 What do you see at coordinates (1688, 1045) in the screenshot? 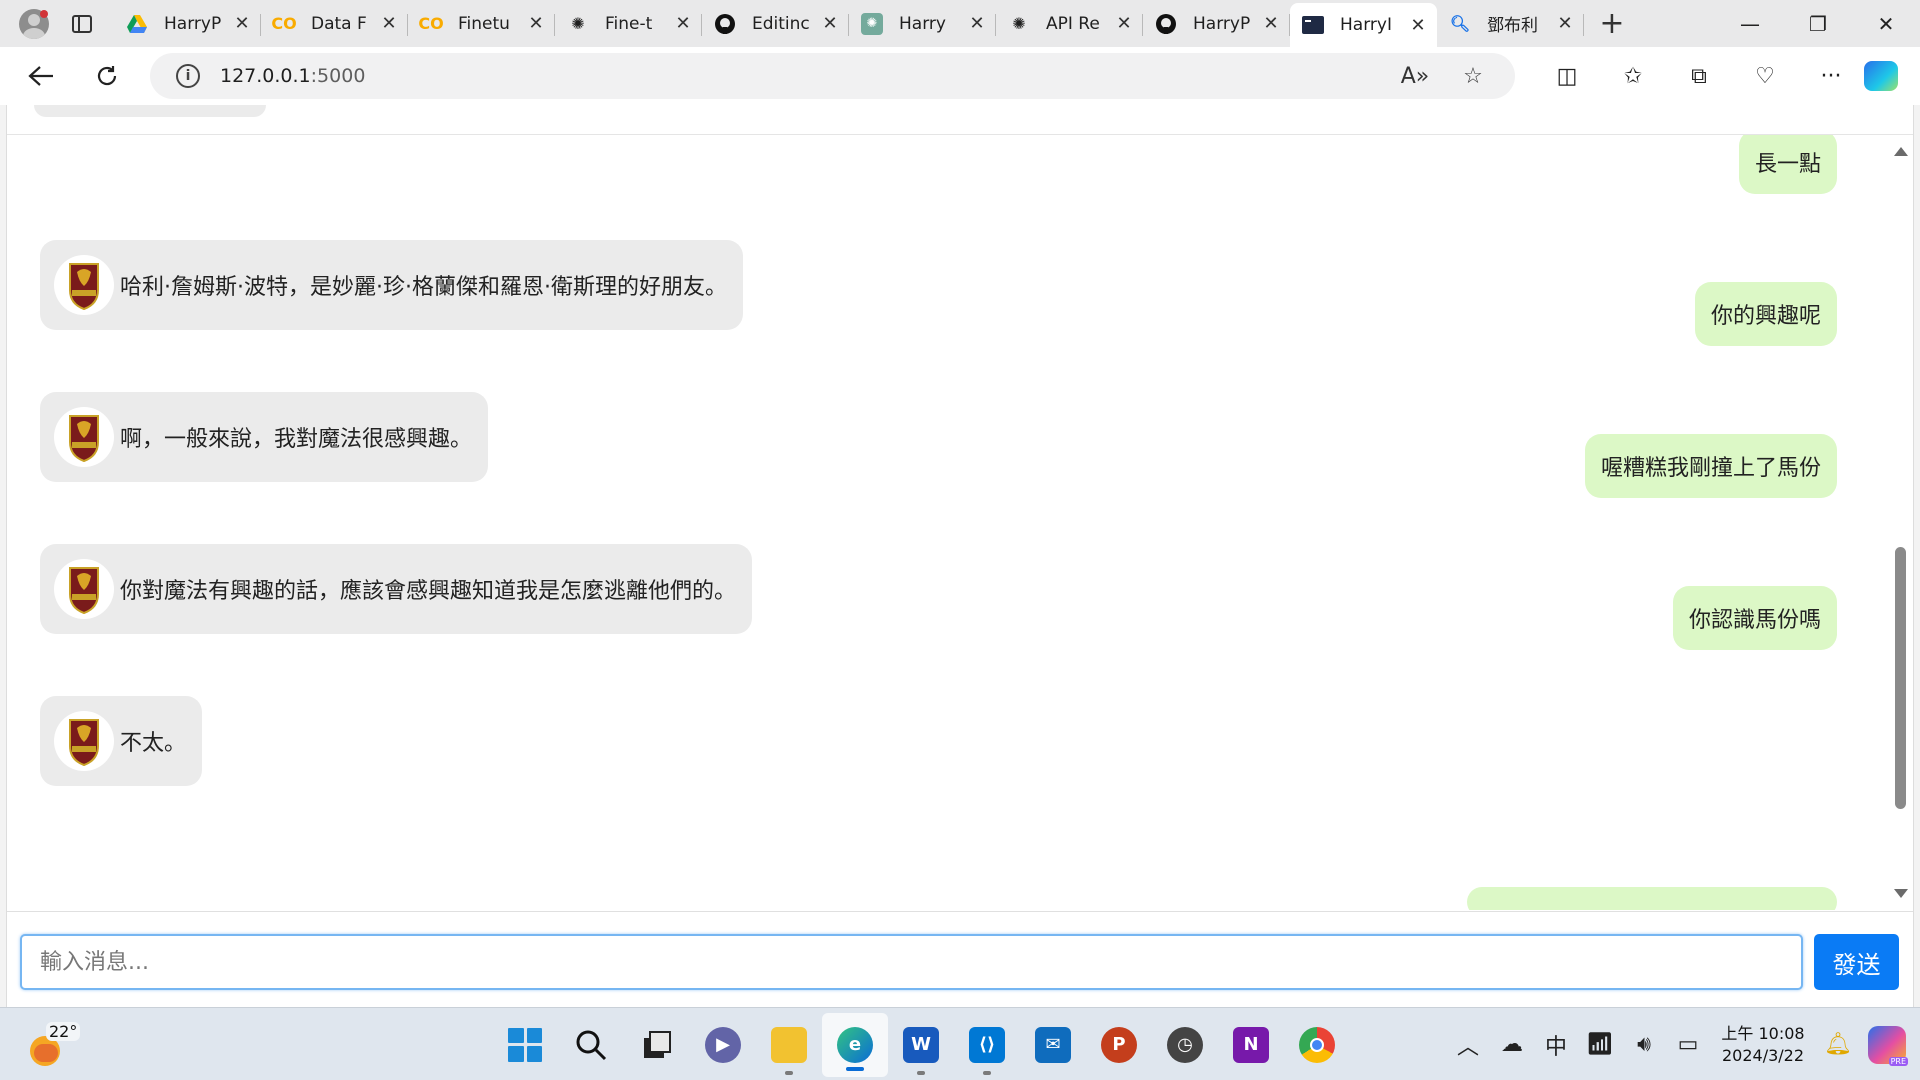
I see `battery-icon: ▭` at bounding box center [1688, 1045].